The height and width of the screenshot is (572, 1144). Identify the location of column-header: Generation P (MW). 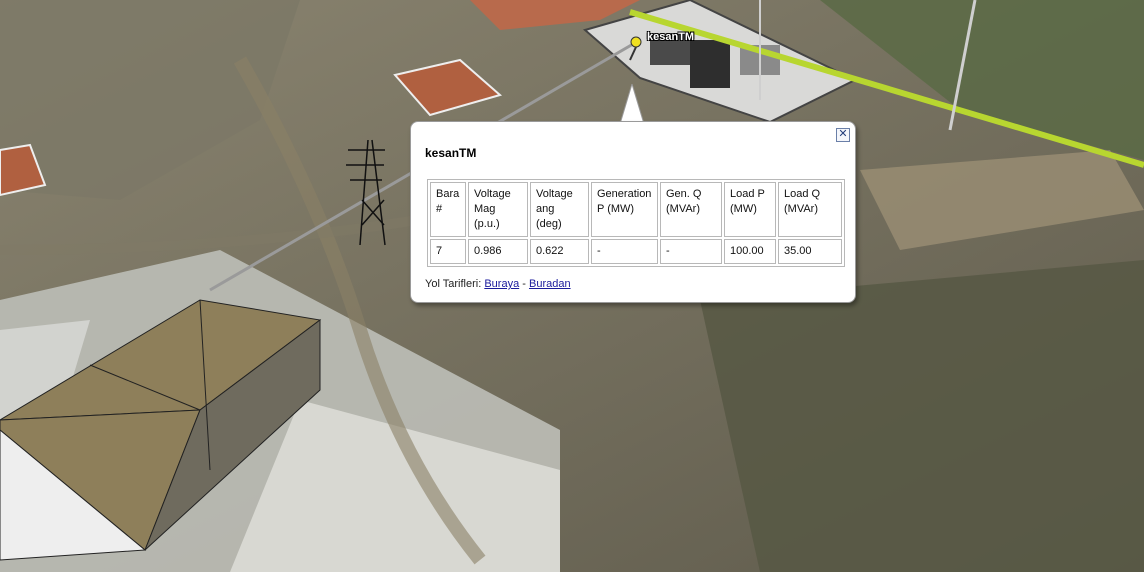
(624, 209).